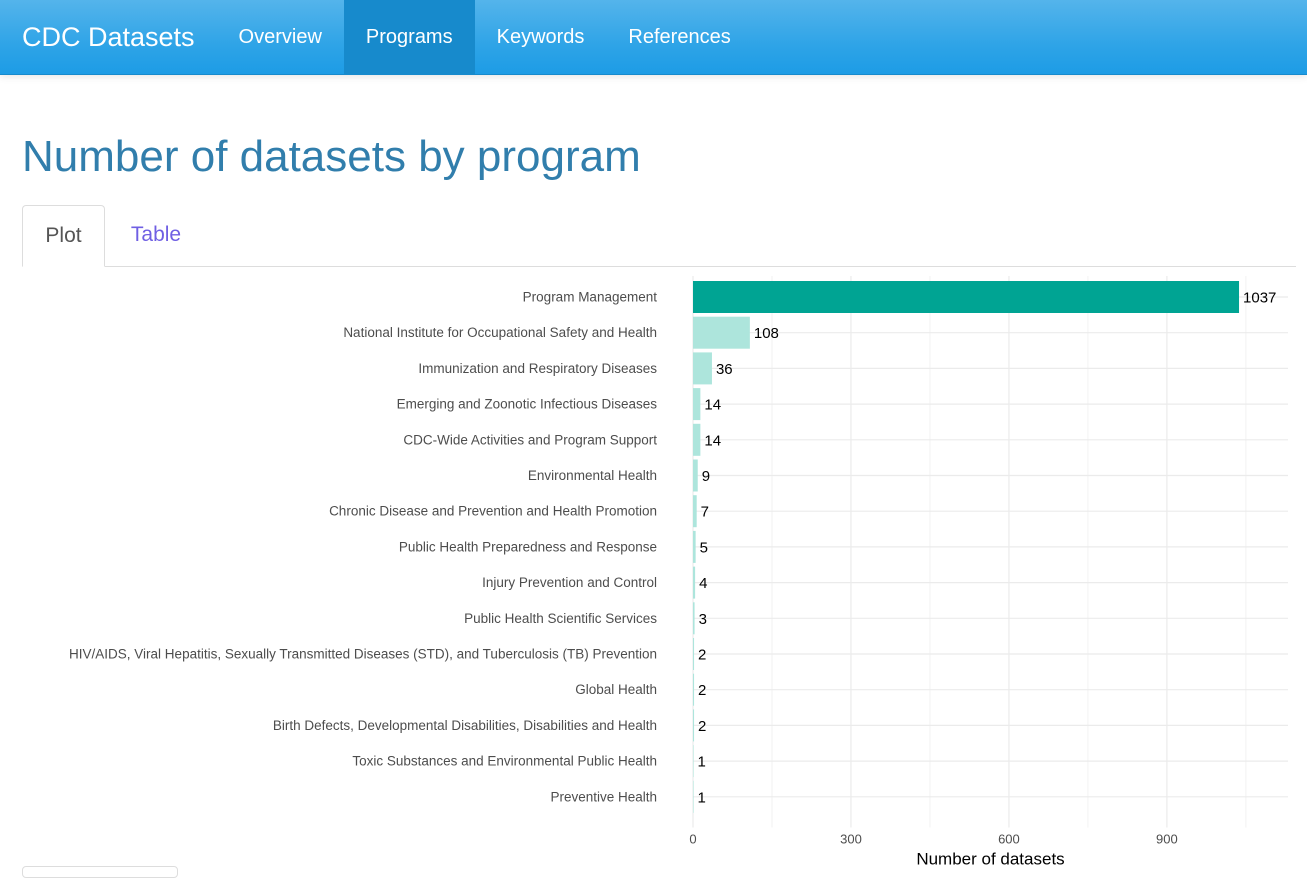 The width and height of the screenshot is (1307, 878). I want to click on data-label: 3, so click(703, 619).